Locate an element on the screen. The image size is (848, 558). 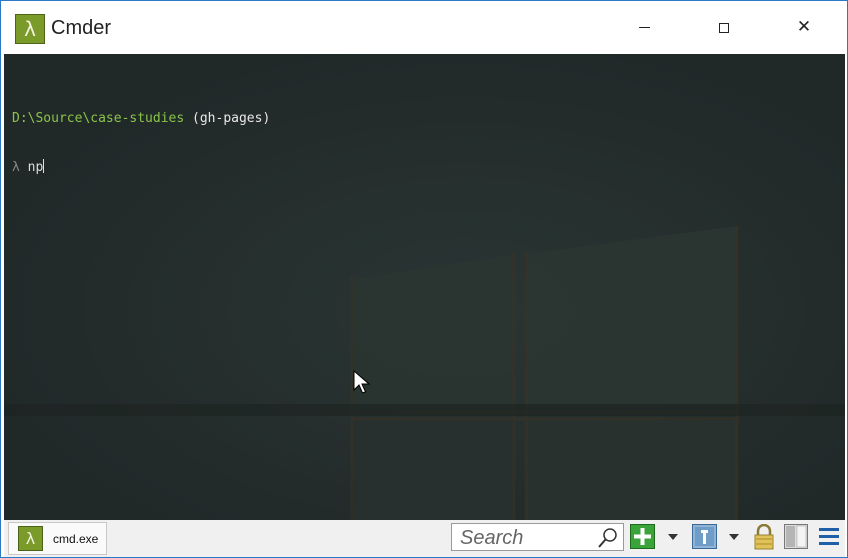
minimize-icon is located at coordinates (644, 27).